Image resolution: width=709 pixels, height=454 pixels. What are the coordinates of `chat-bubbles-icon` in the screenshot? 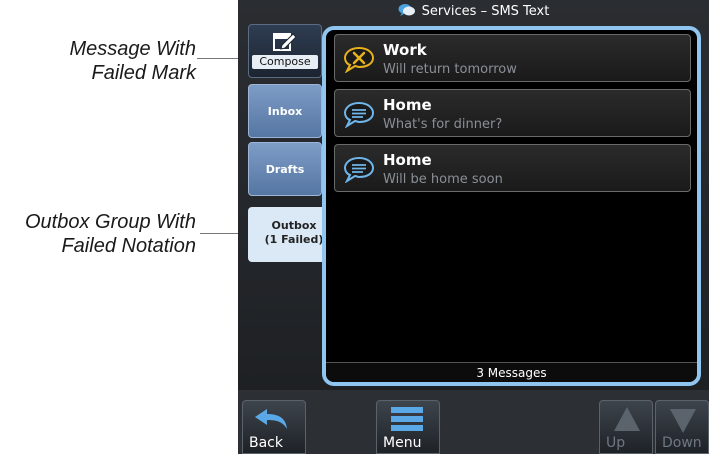 It's located at (406, 10).